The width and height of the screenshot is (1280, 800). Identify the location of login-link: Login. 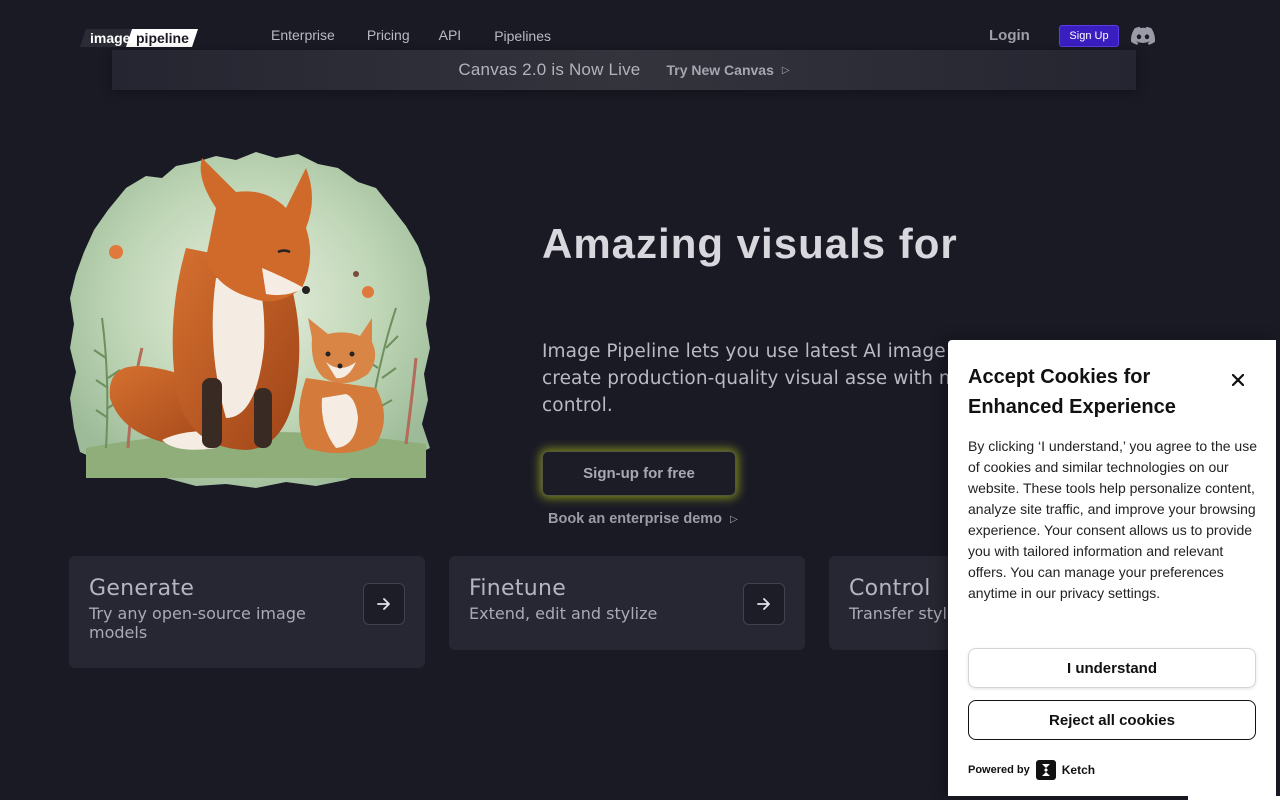
(1009, 35).